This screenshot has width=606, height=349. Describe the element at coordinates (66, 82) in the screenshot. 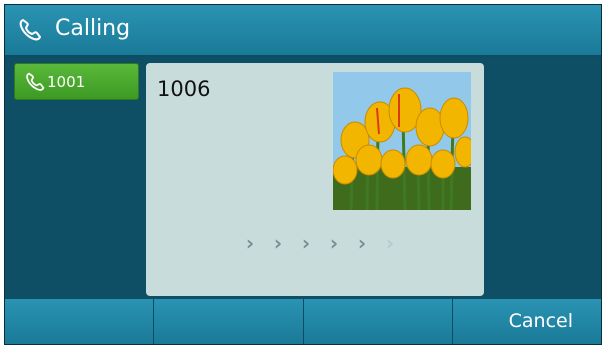

I see `line-label: 1001` at that location.